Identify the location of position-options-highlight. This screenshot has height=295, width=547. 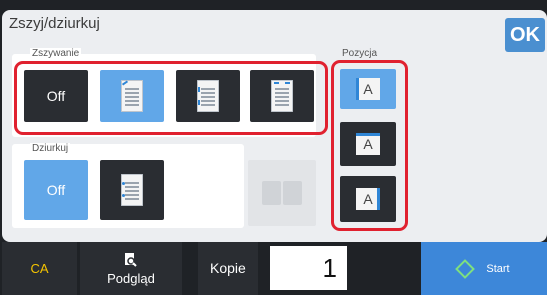
(369, 145).